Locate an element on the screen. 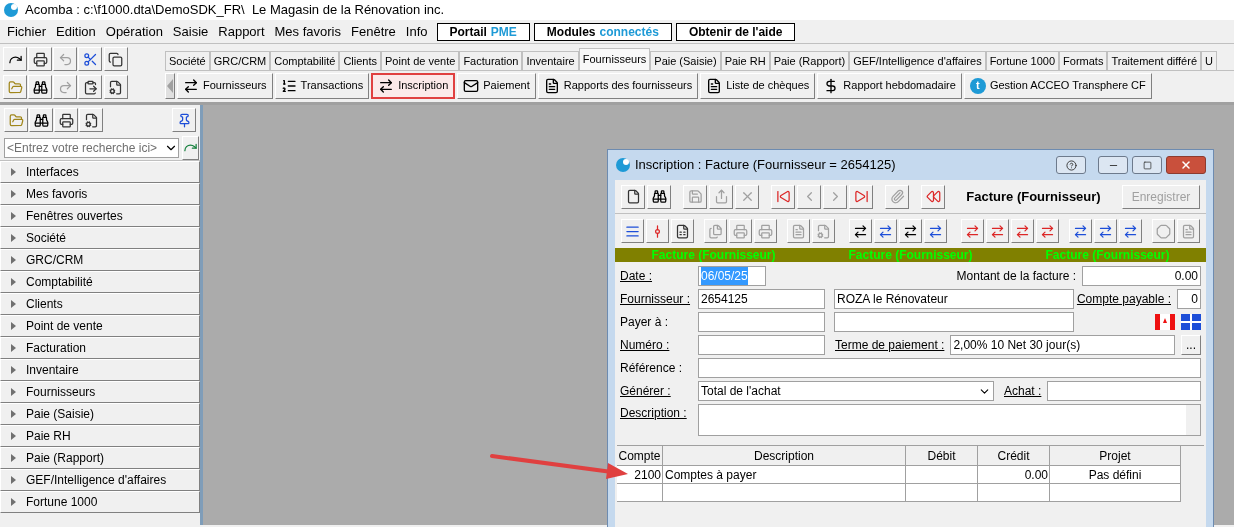 The width and height of the screenshot is (1234, 527). redo-button is located at coordinates (65, 87).